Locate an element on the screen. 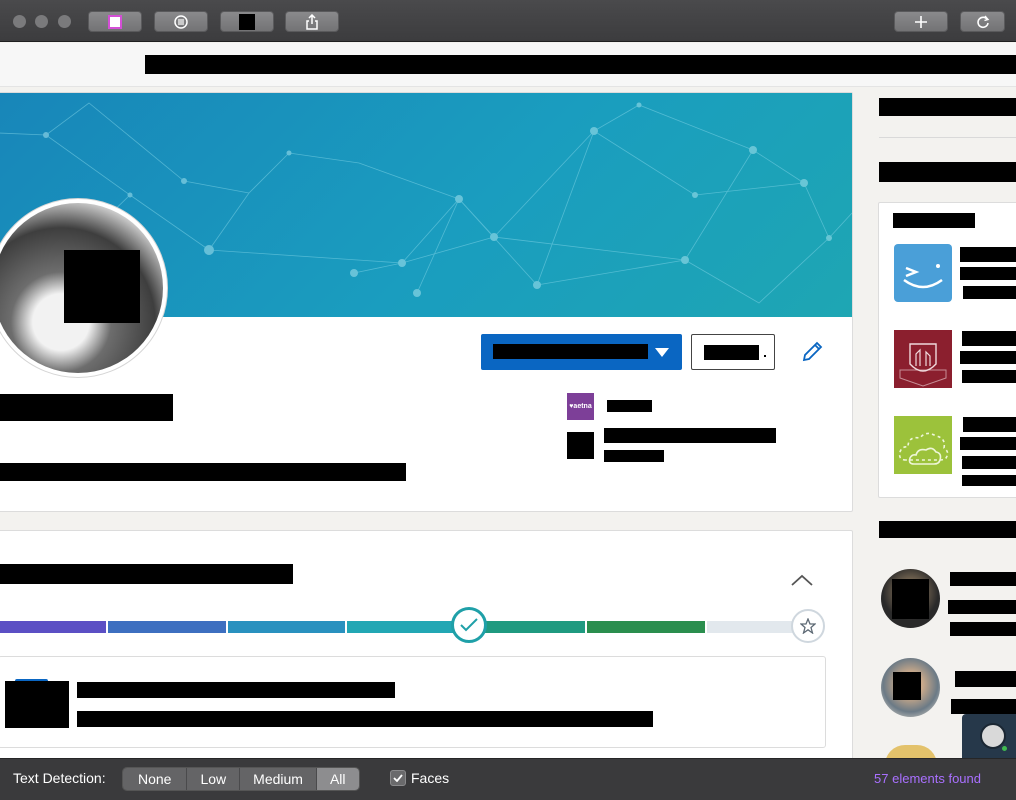  layout-toggle-button is located at coordinates (115, 21).